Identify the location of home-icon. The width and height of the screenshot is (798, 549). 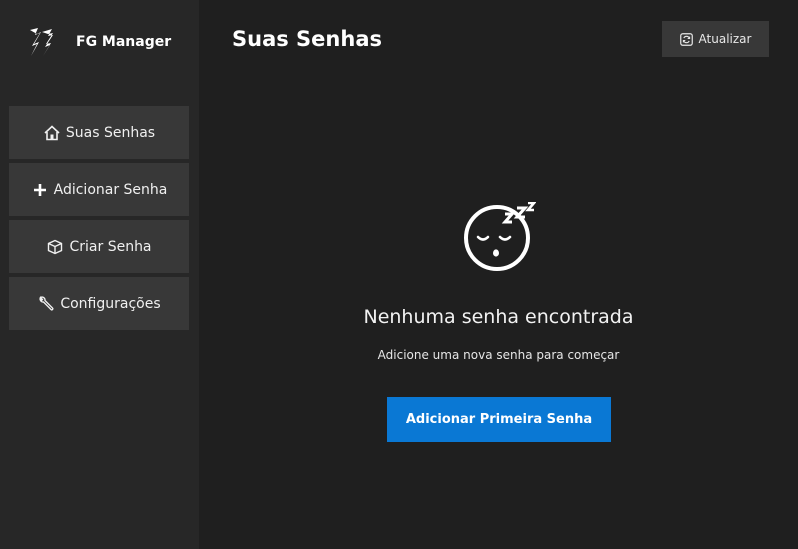
(52, 133).